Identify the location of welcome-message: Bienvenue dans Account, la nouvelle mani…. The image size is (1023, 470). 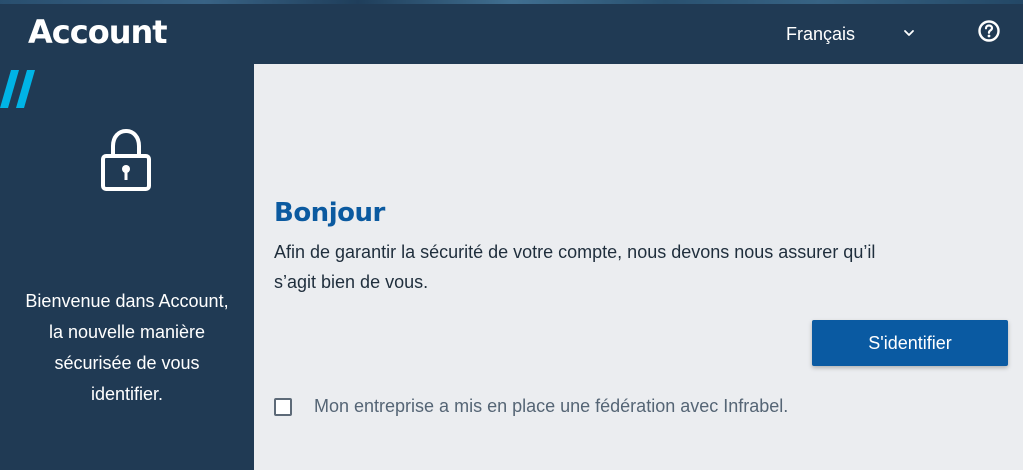
(127, 348).